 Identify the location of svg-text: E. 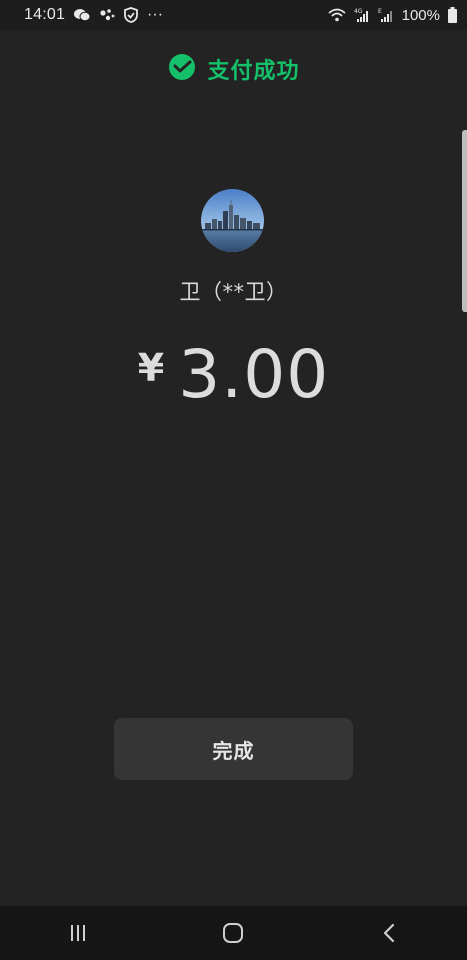
(380, 11).